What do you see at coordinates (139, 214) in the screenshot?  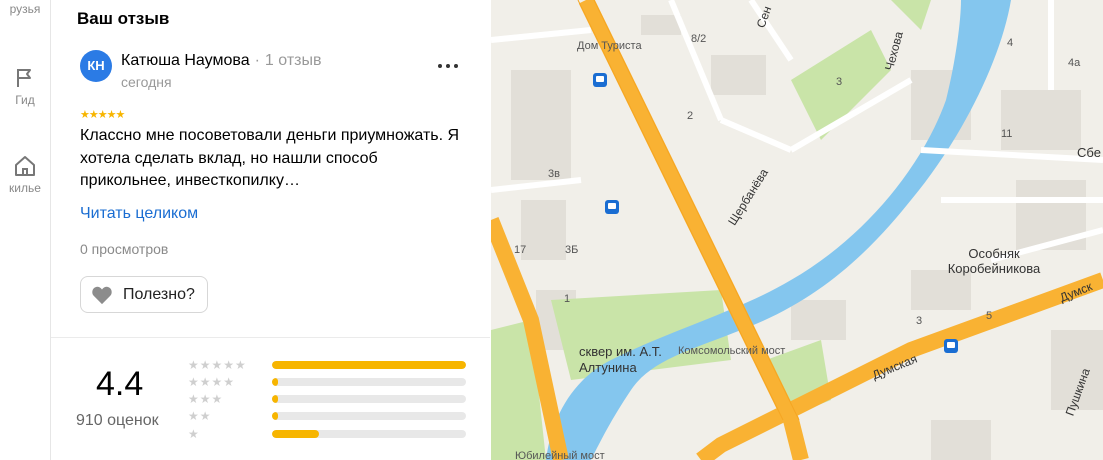 I see `read-more-link: Читать целиком` at bounding box center [139, 214].